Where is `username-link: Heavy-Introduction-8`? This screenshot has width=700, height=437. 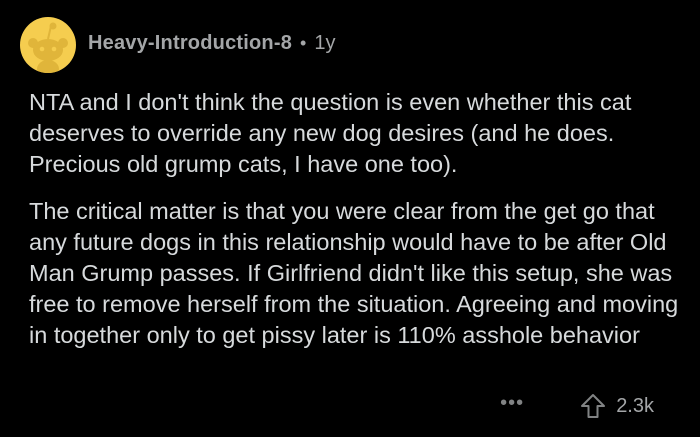
username-link: Heavy-Introduction-8 is located at coordinates (190, 43).